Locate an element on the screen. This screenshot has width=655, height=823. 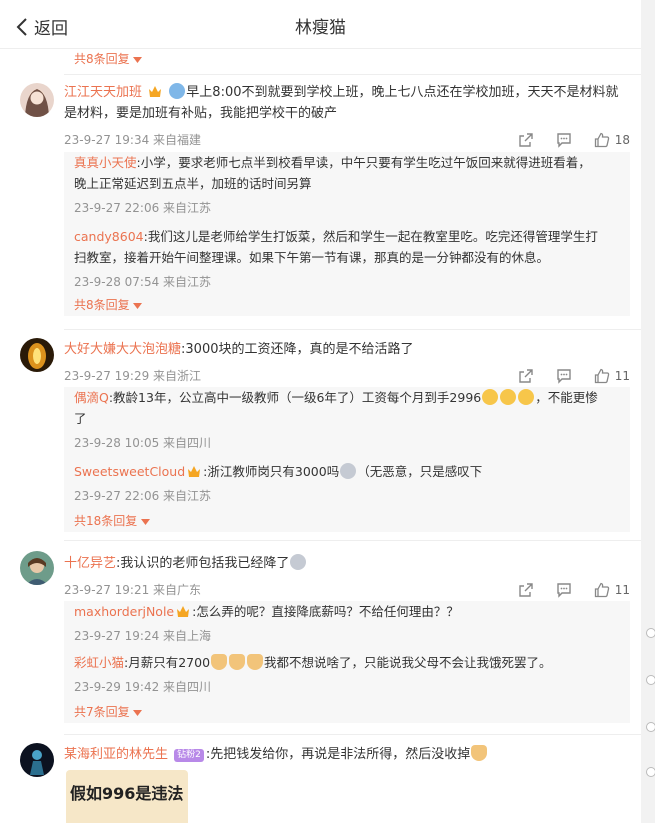
more-replies-link: 共18条回复 is located at coordinates (347, 521).